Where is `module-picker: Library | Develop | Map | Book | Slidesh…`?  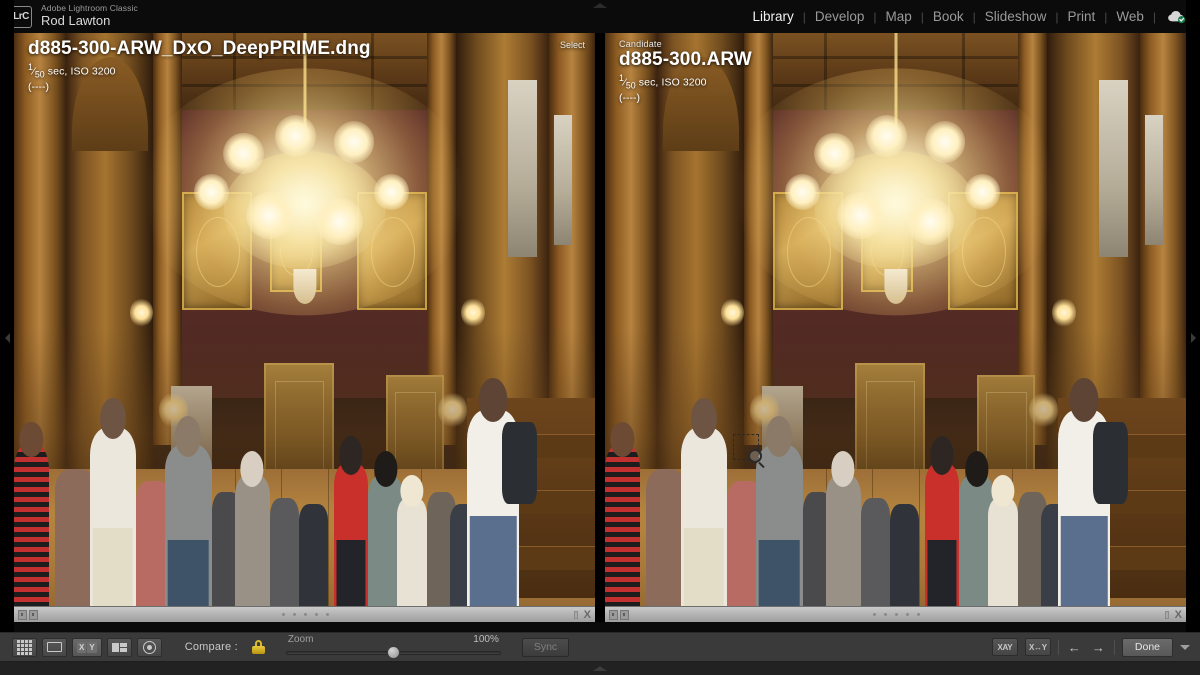 module-picker: Library | Develop | Map | Book | Slidesh… is located at coordinates (971, 17).